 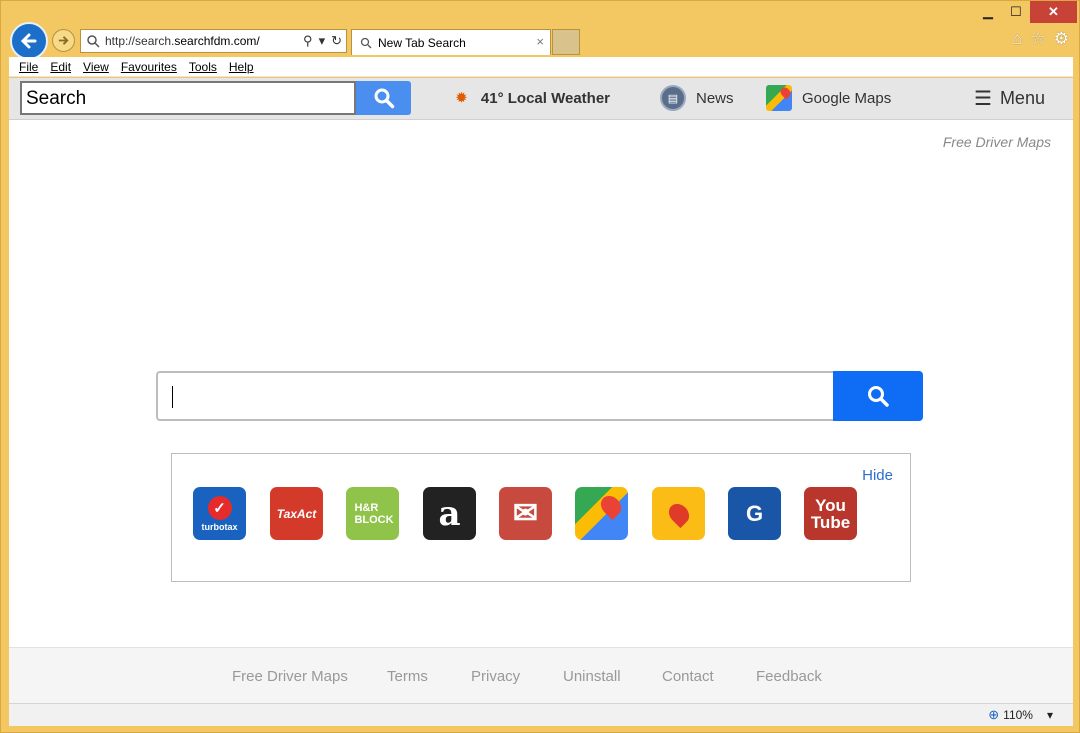 I want to click on google-maps-label: Google Maps, so click(x=847, y=98).